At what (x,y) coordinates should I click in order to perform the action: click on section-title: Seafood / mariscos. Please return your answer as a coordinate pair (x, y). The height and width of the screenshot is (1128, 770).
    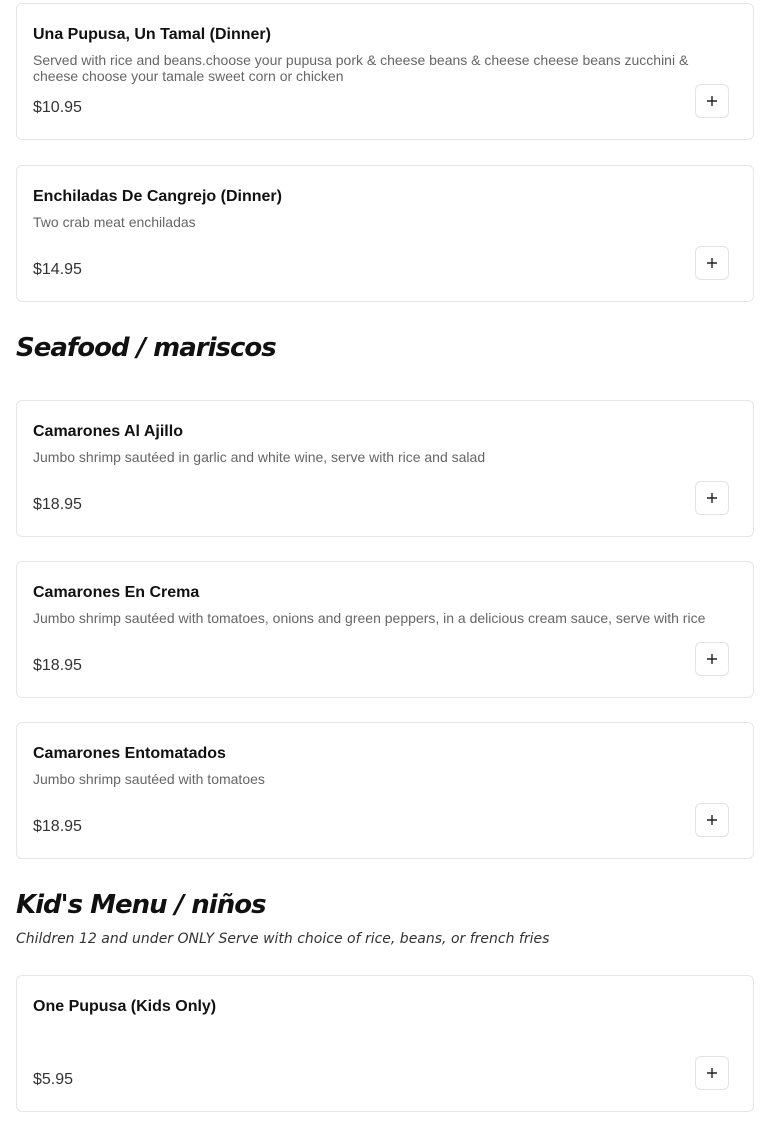
    Looking at the image, I should click on (146, 348).